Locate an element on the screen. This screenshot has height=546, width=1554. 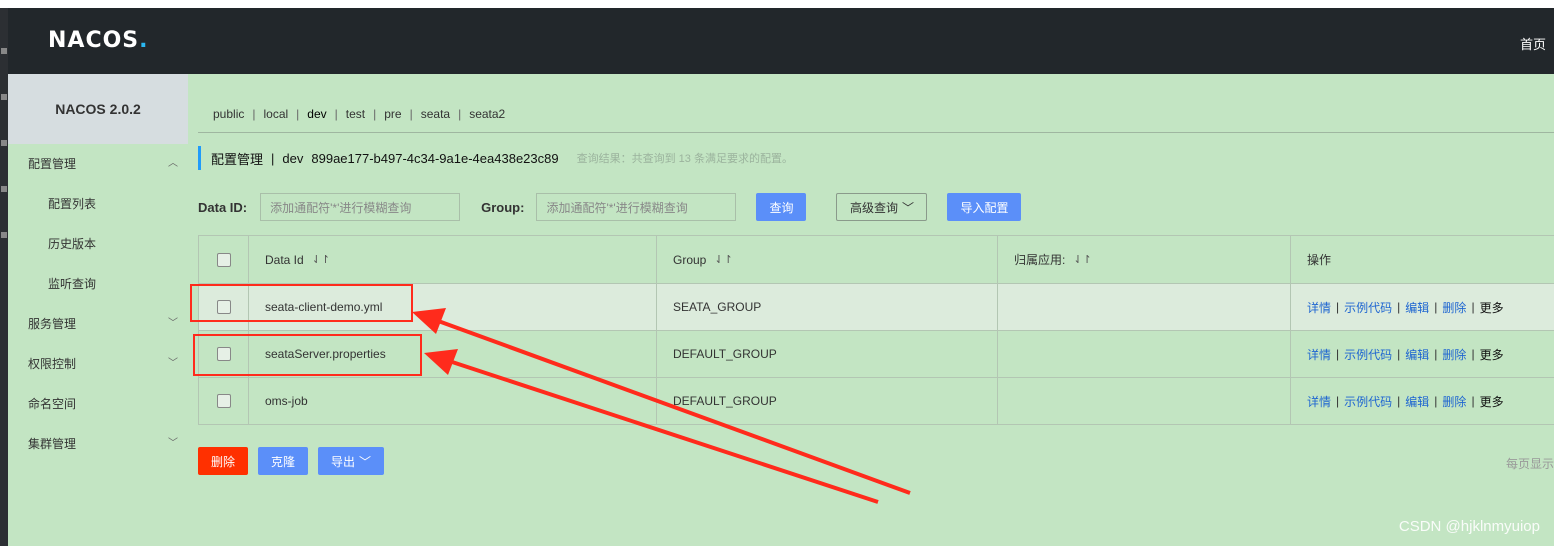
sidebar-item-namespace: 命名空间 is located at coordinates (98, 404).